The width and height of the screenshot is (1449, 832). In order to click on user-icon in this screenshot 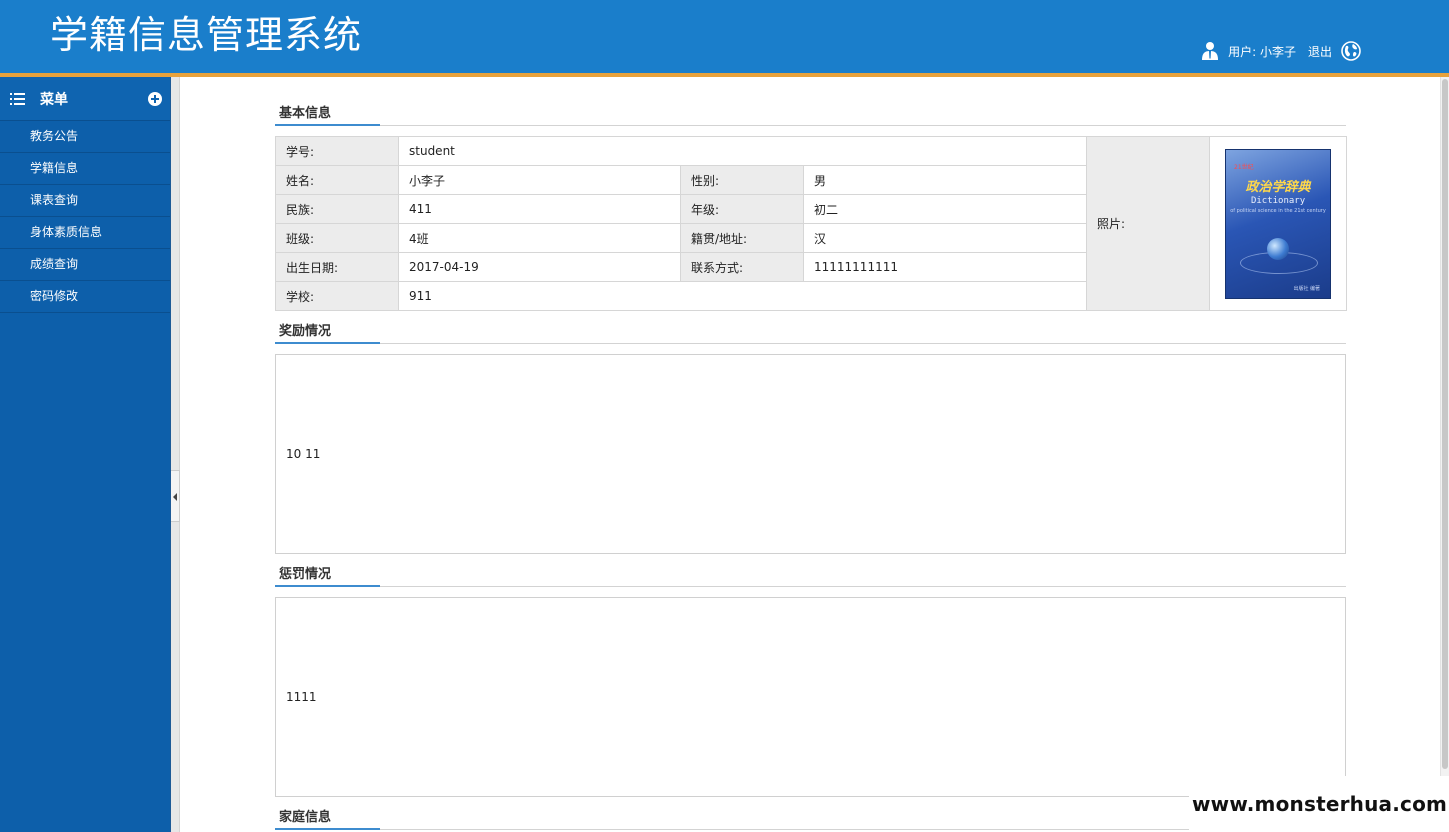, I will do `click(1210, 51)`.